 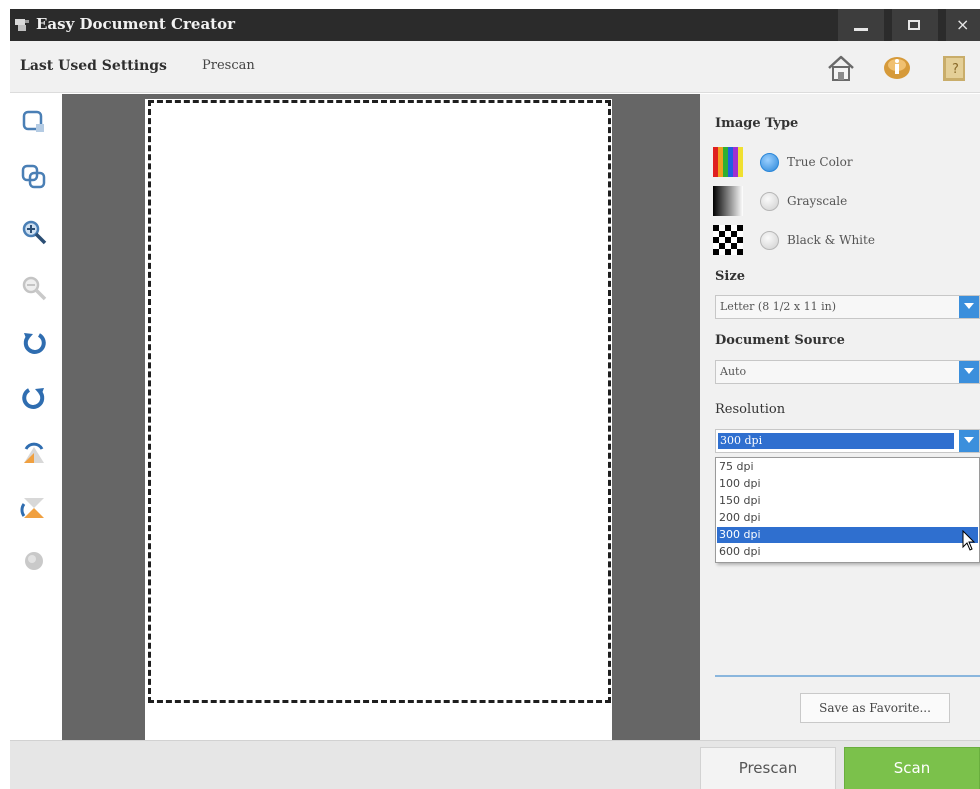 I want to click on maximize-button, so click(x=915, y=25).